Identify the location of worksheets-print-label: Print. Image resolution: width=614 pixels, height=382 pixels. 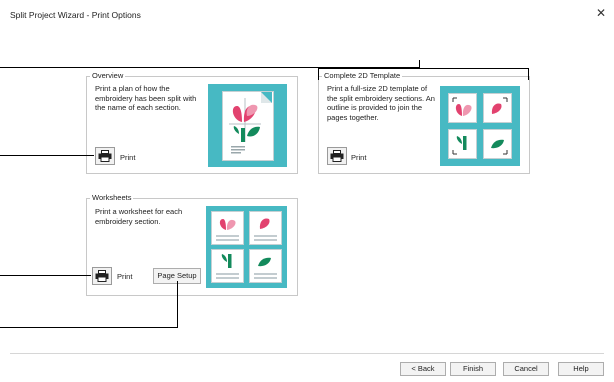
(124, 276).